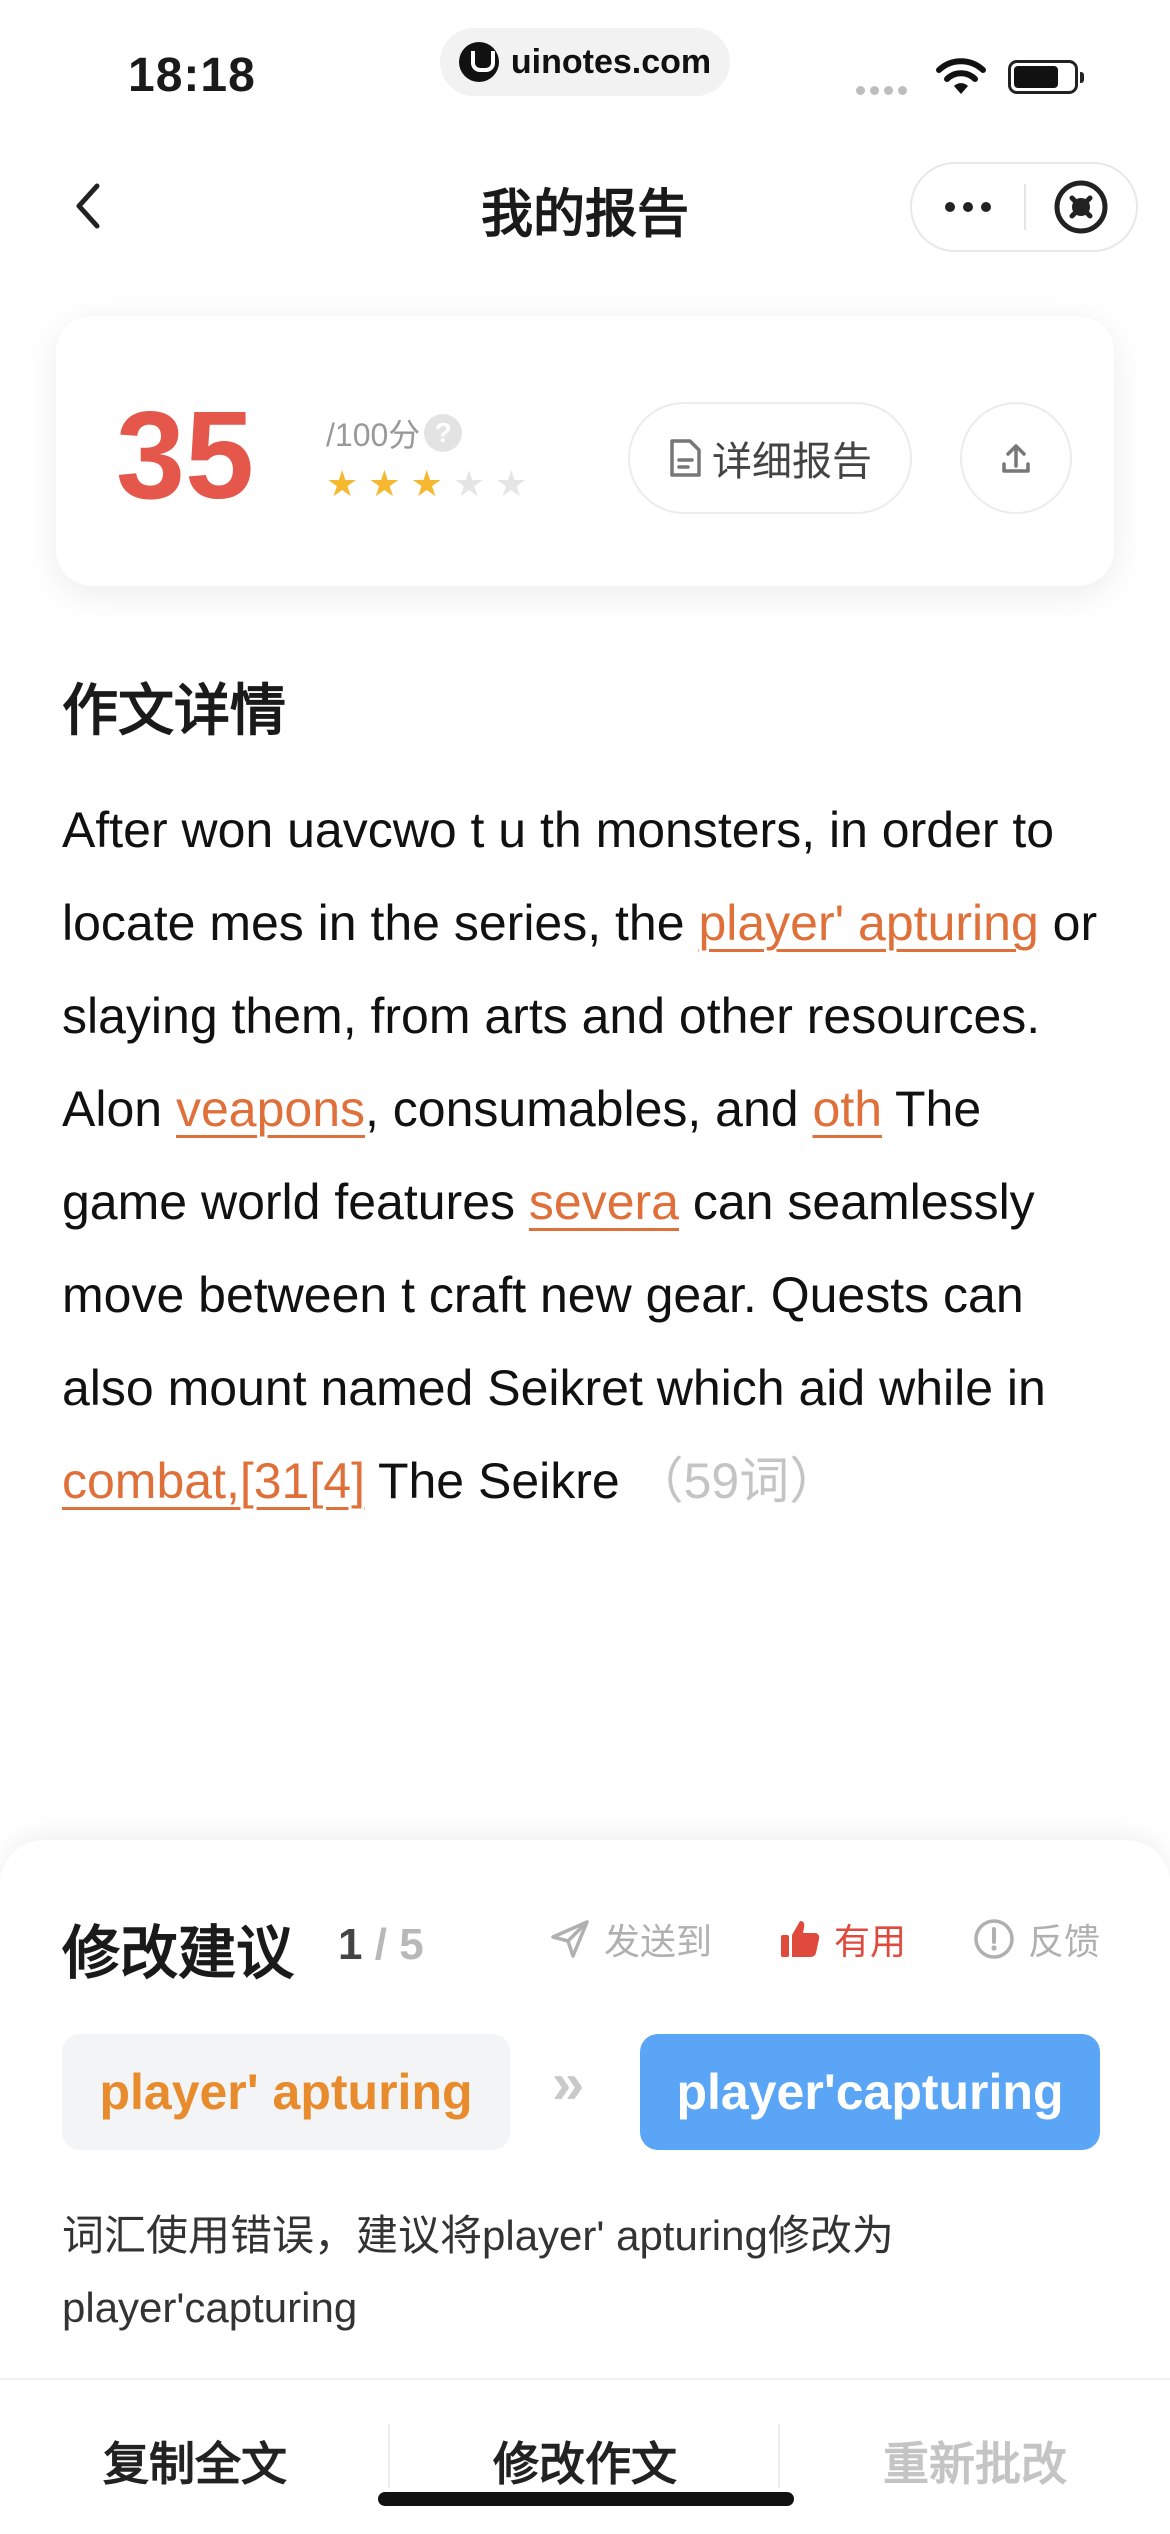 This screenshot has width=1170, height=2534. I want to click on essay-error-highlight: oth, so click(848, 1109).